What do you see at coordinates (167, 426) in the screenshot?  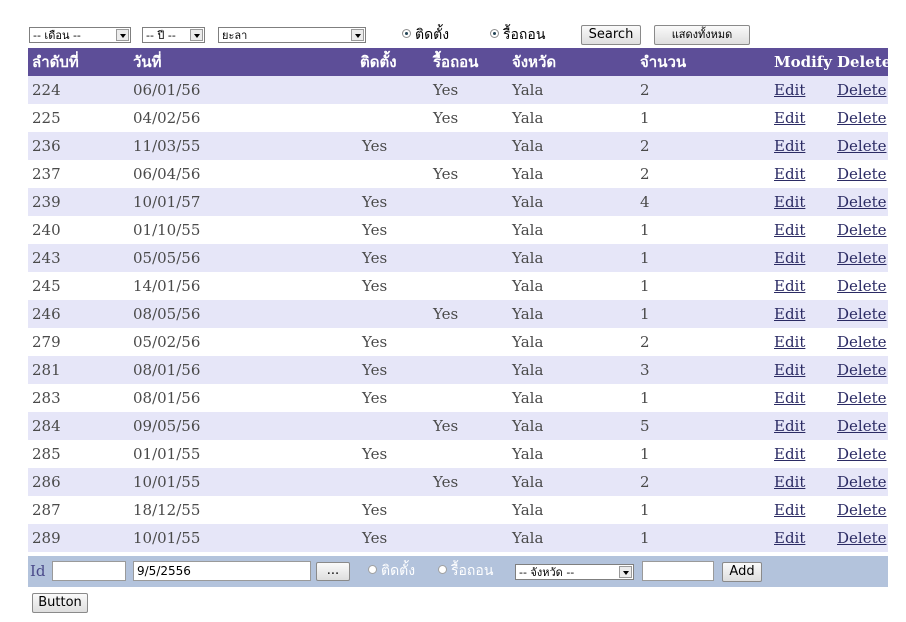 I see `cell-date: 09/05/56` at bounding box center [167, 426].